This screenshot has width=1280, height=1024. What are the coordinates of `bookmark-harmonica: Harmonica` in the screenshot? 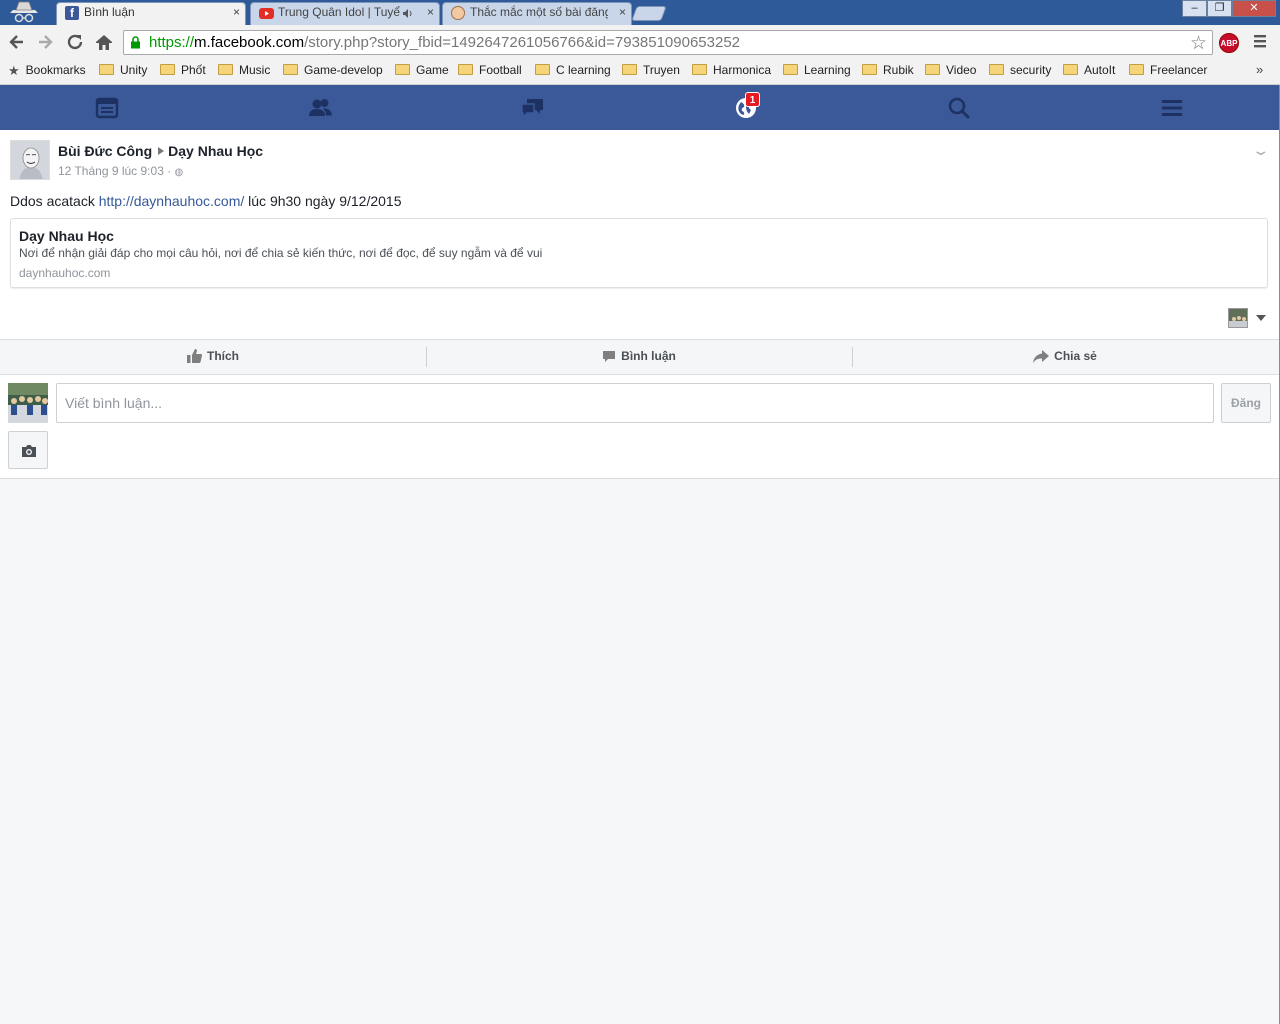 It's located at (731, 72).